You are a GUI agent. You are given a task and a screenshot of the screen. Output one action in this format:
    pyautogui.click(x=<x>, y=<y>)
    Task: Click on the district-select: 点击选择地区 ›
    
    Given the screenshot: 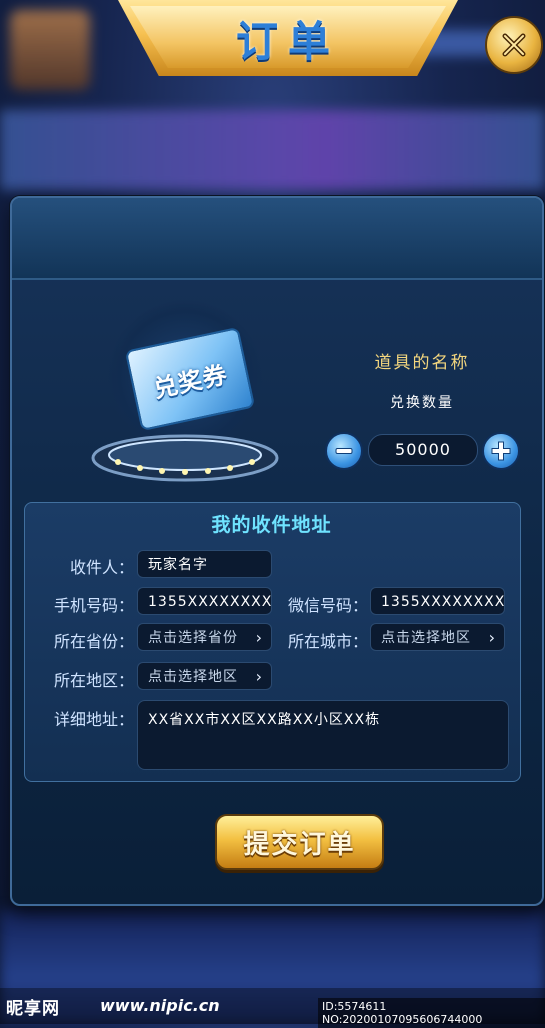 What is the action you would take?
    pyautogui.click(x=204, y=676)
    